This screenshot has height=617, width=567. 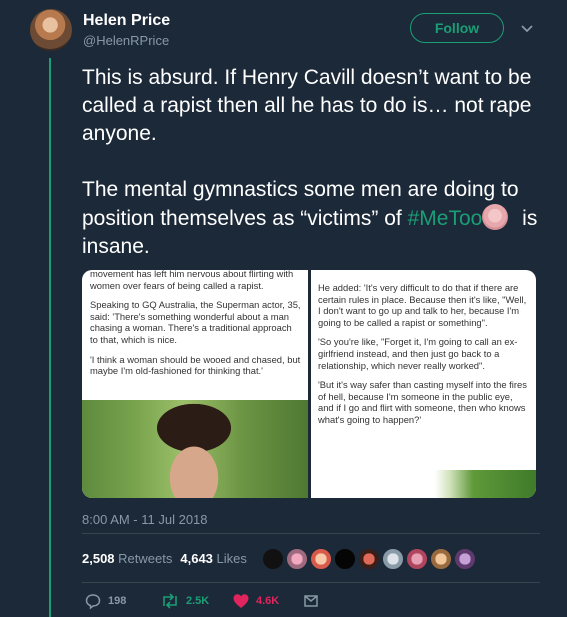 I want to click on tweet-actions: 198 2.5K 4.6K, so click(x=232, y=603).